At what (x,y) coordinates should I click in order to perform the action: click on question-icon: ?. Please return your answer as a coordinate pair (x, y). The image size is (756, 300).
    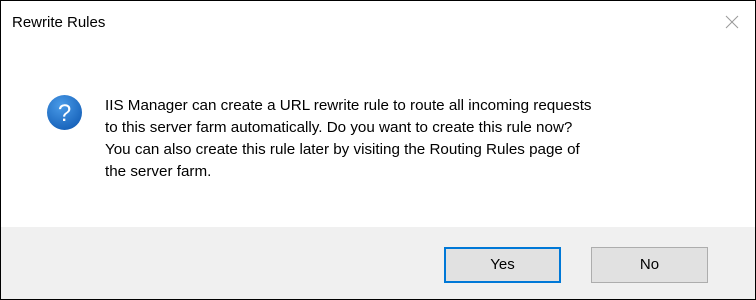
    Looking at the image, I should click on (64, 112).